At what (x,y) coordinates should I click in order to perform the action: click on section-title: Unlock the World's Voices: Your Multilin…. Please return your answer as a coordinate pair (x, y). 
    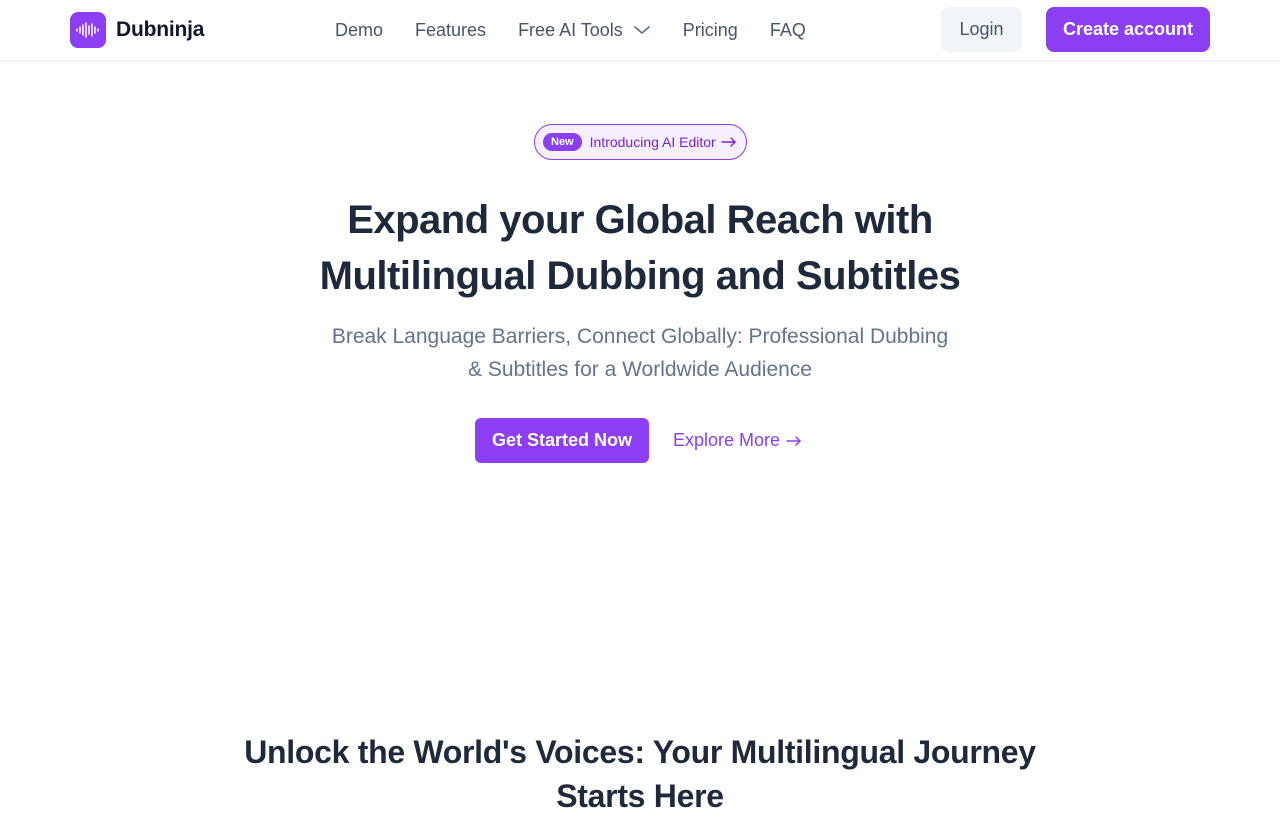
    Looking at the image, I should click on (640, 774).